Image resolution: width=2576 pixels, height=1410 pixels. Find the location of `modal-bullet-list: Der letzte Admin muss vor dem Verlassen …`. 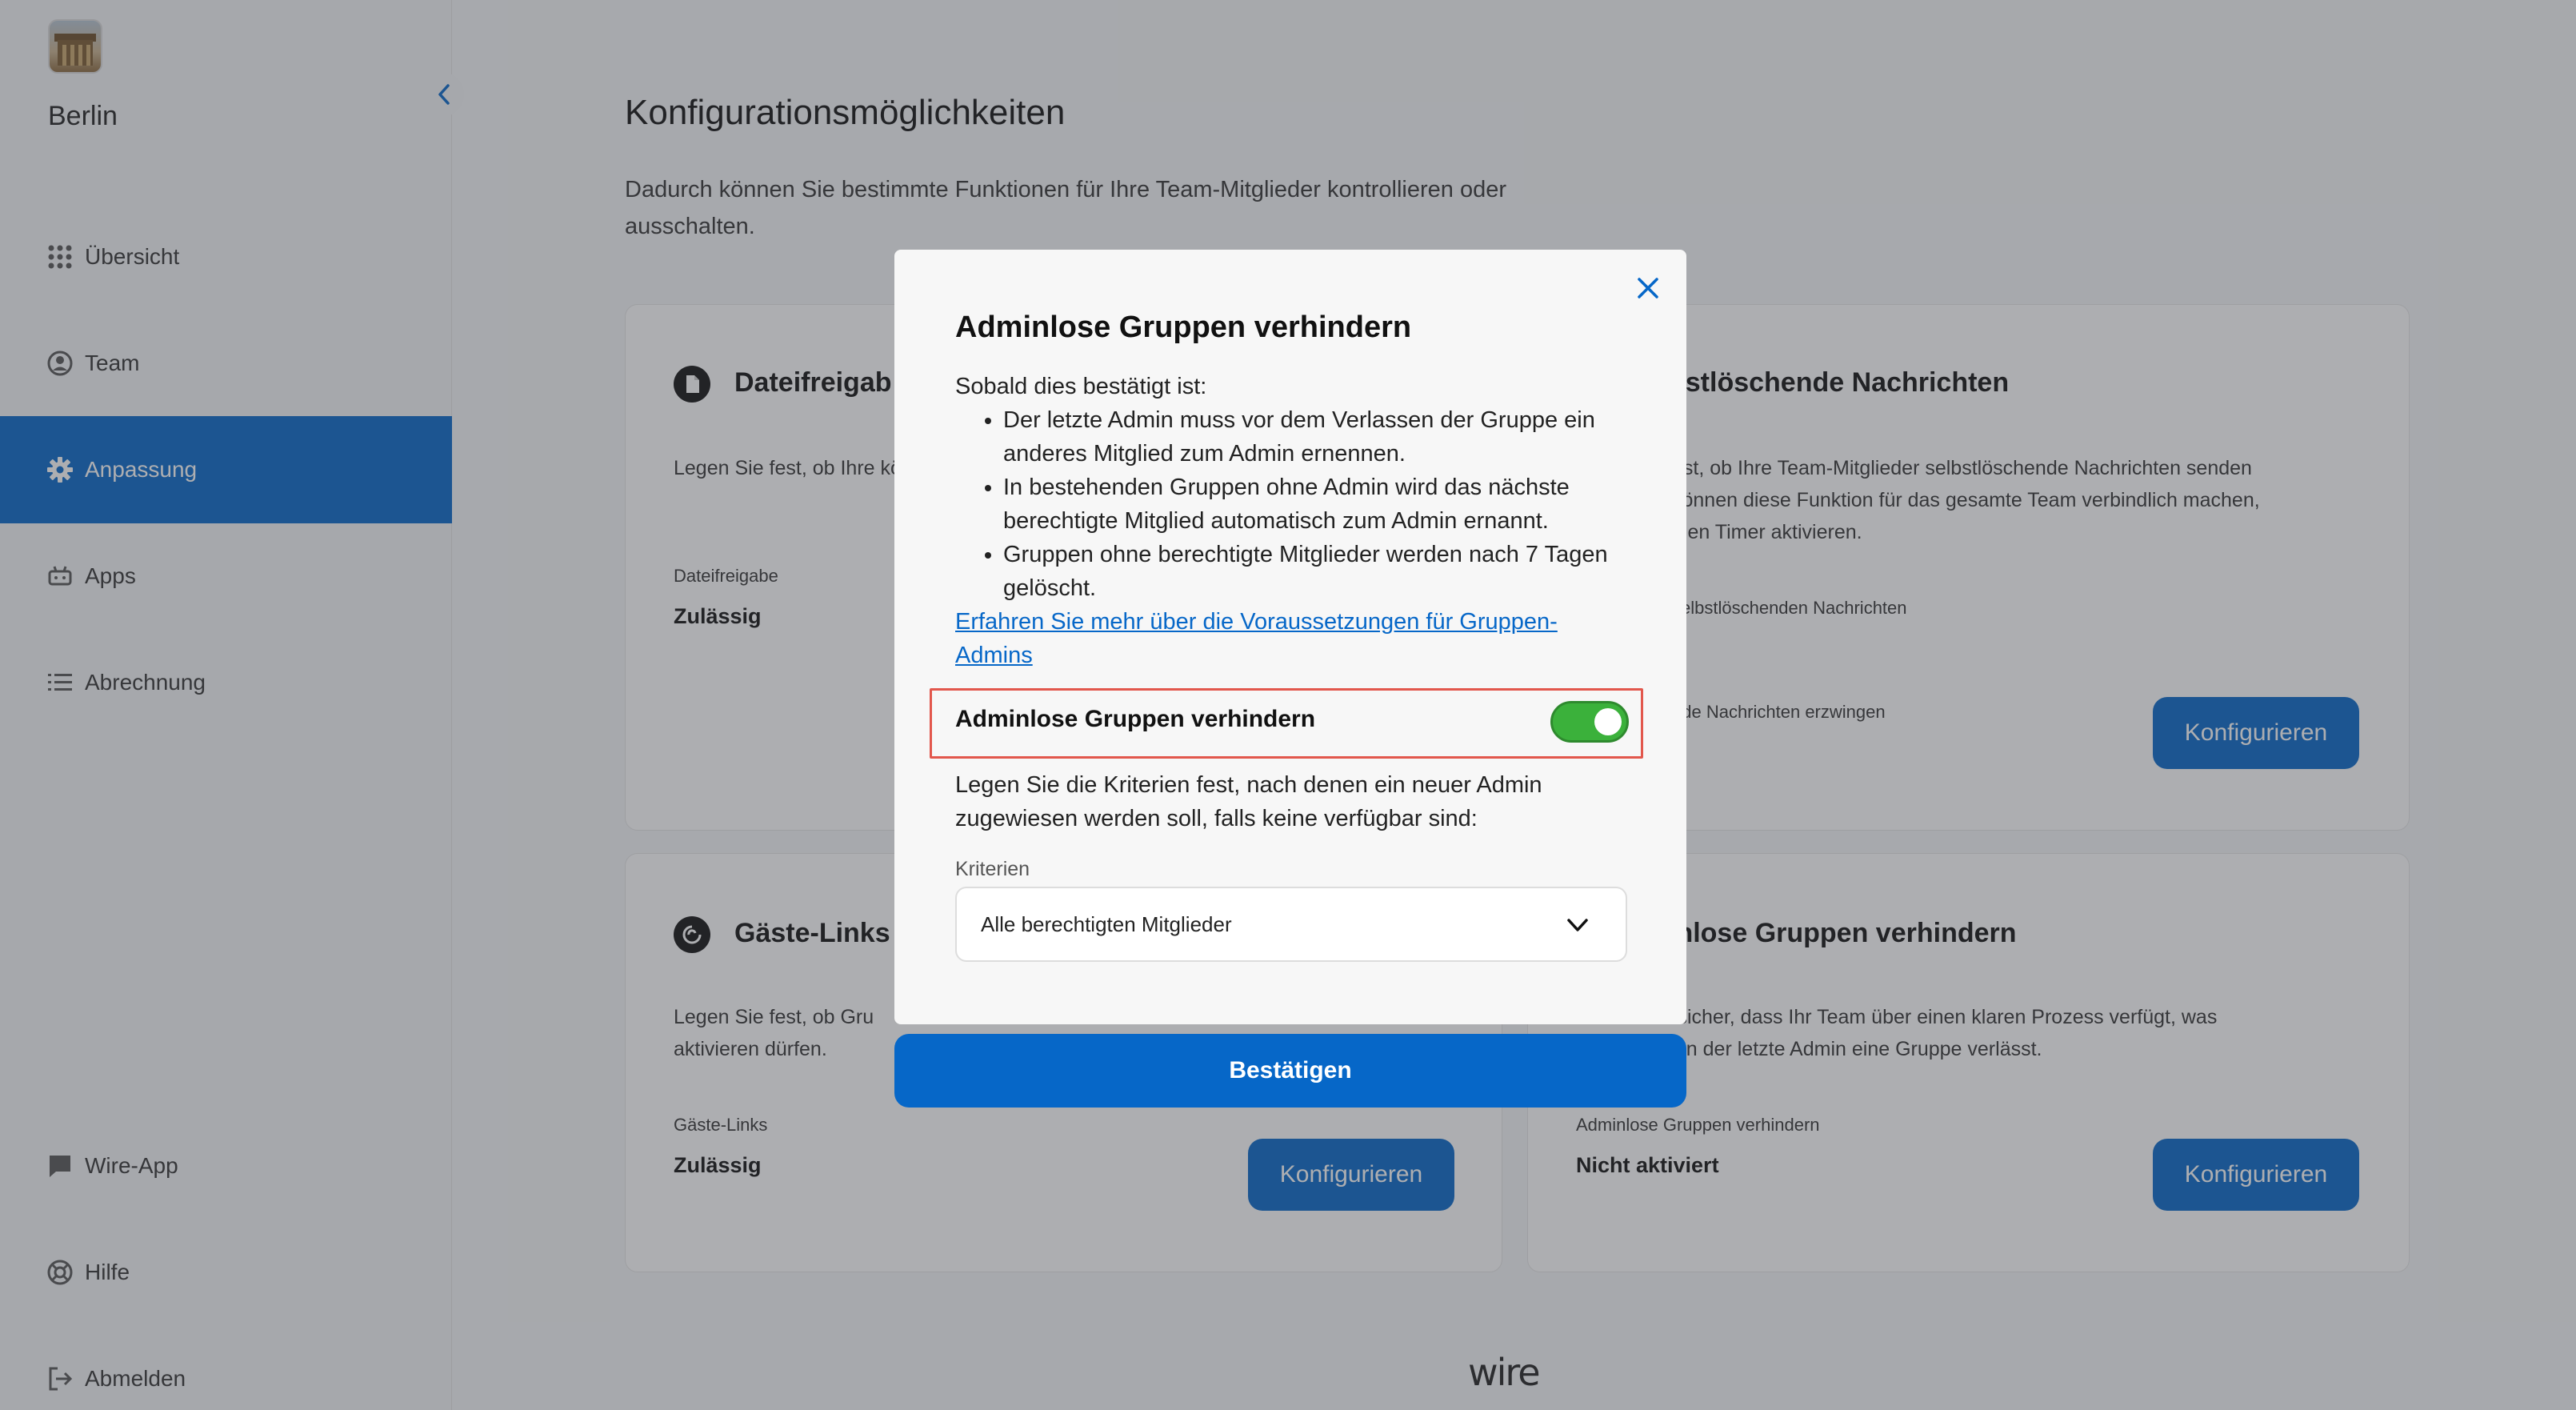

modal-bullet-list: Der letzte Admin muss vor dem Verlassen … is located at coordinates (1315, 504).